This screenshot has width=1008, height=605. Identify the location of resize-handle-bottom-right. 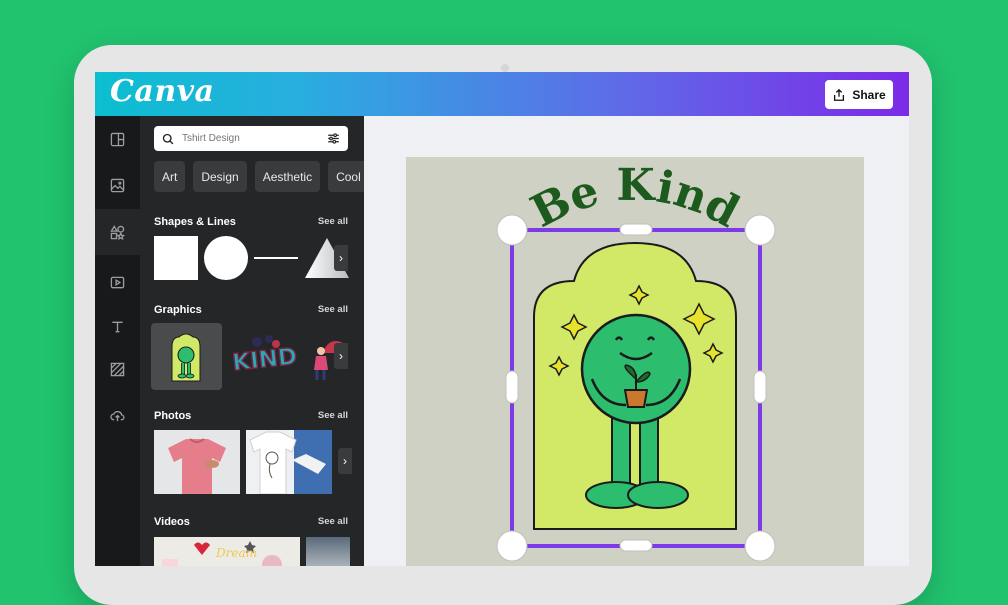
(760, 546).